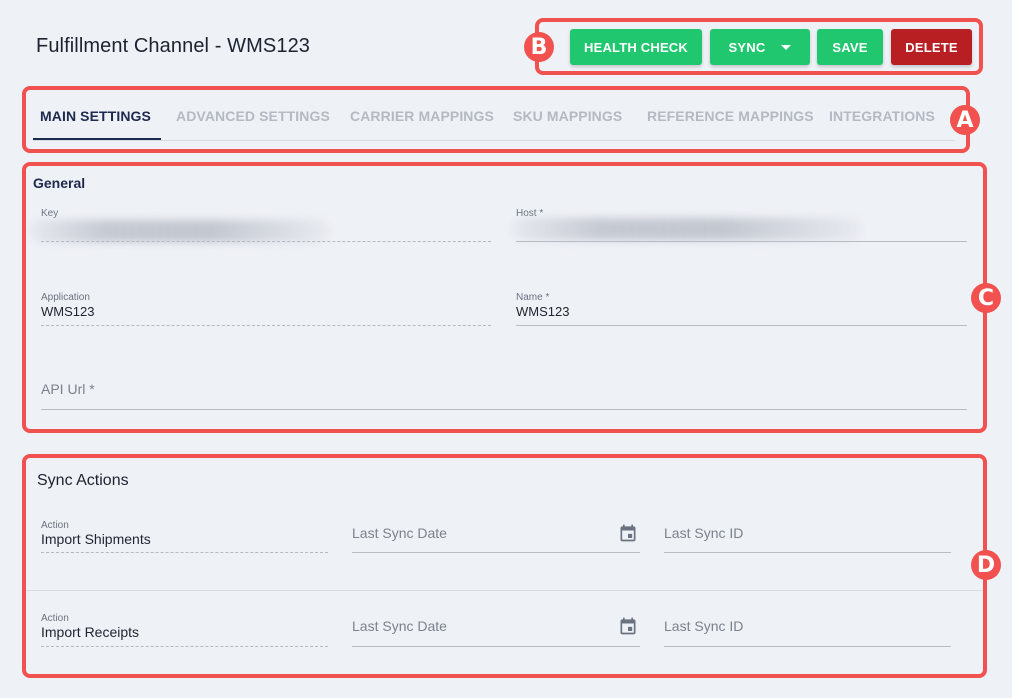 The image size is (1012, 698). Describe the element at coordinates (965, 120) in the screenshot. I see `callout-badge-a: A` at that location.